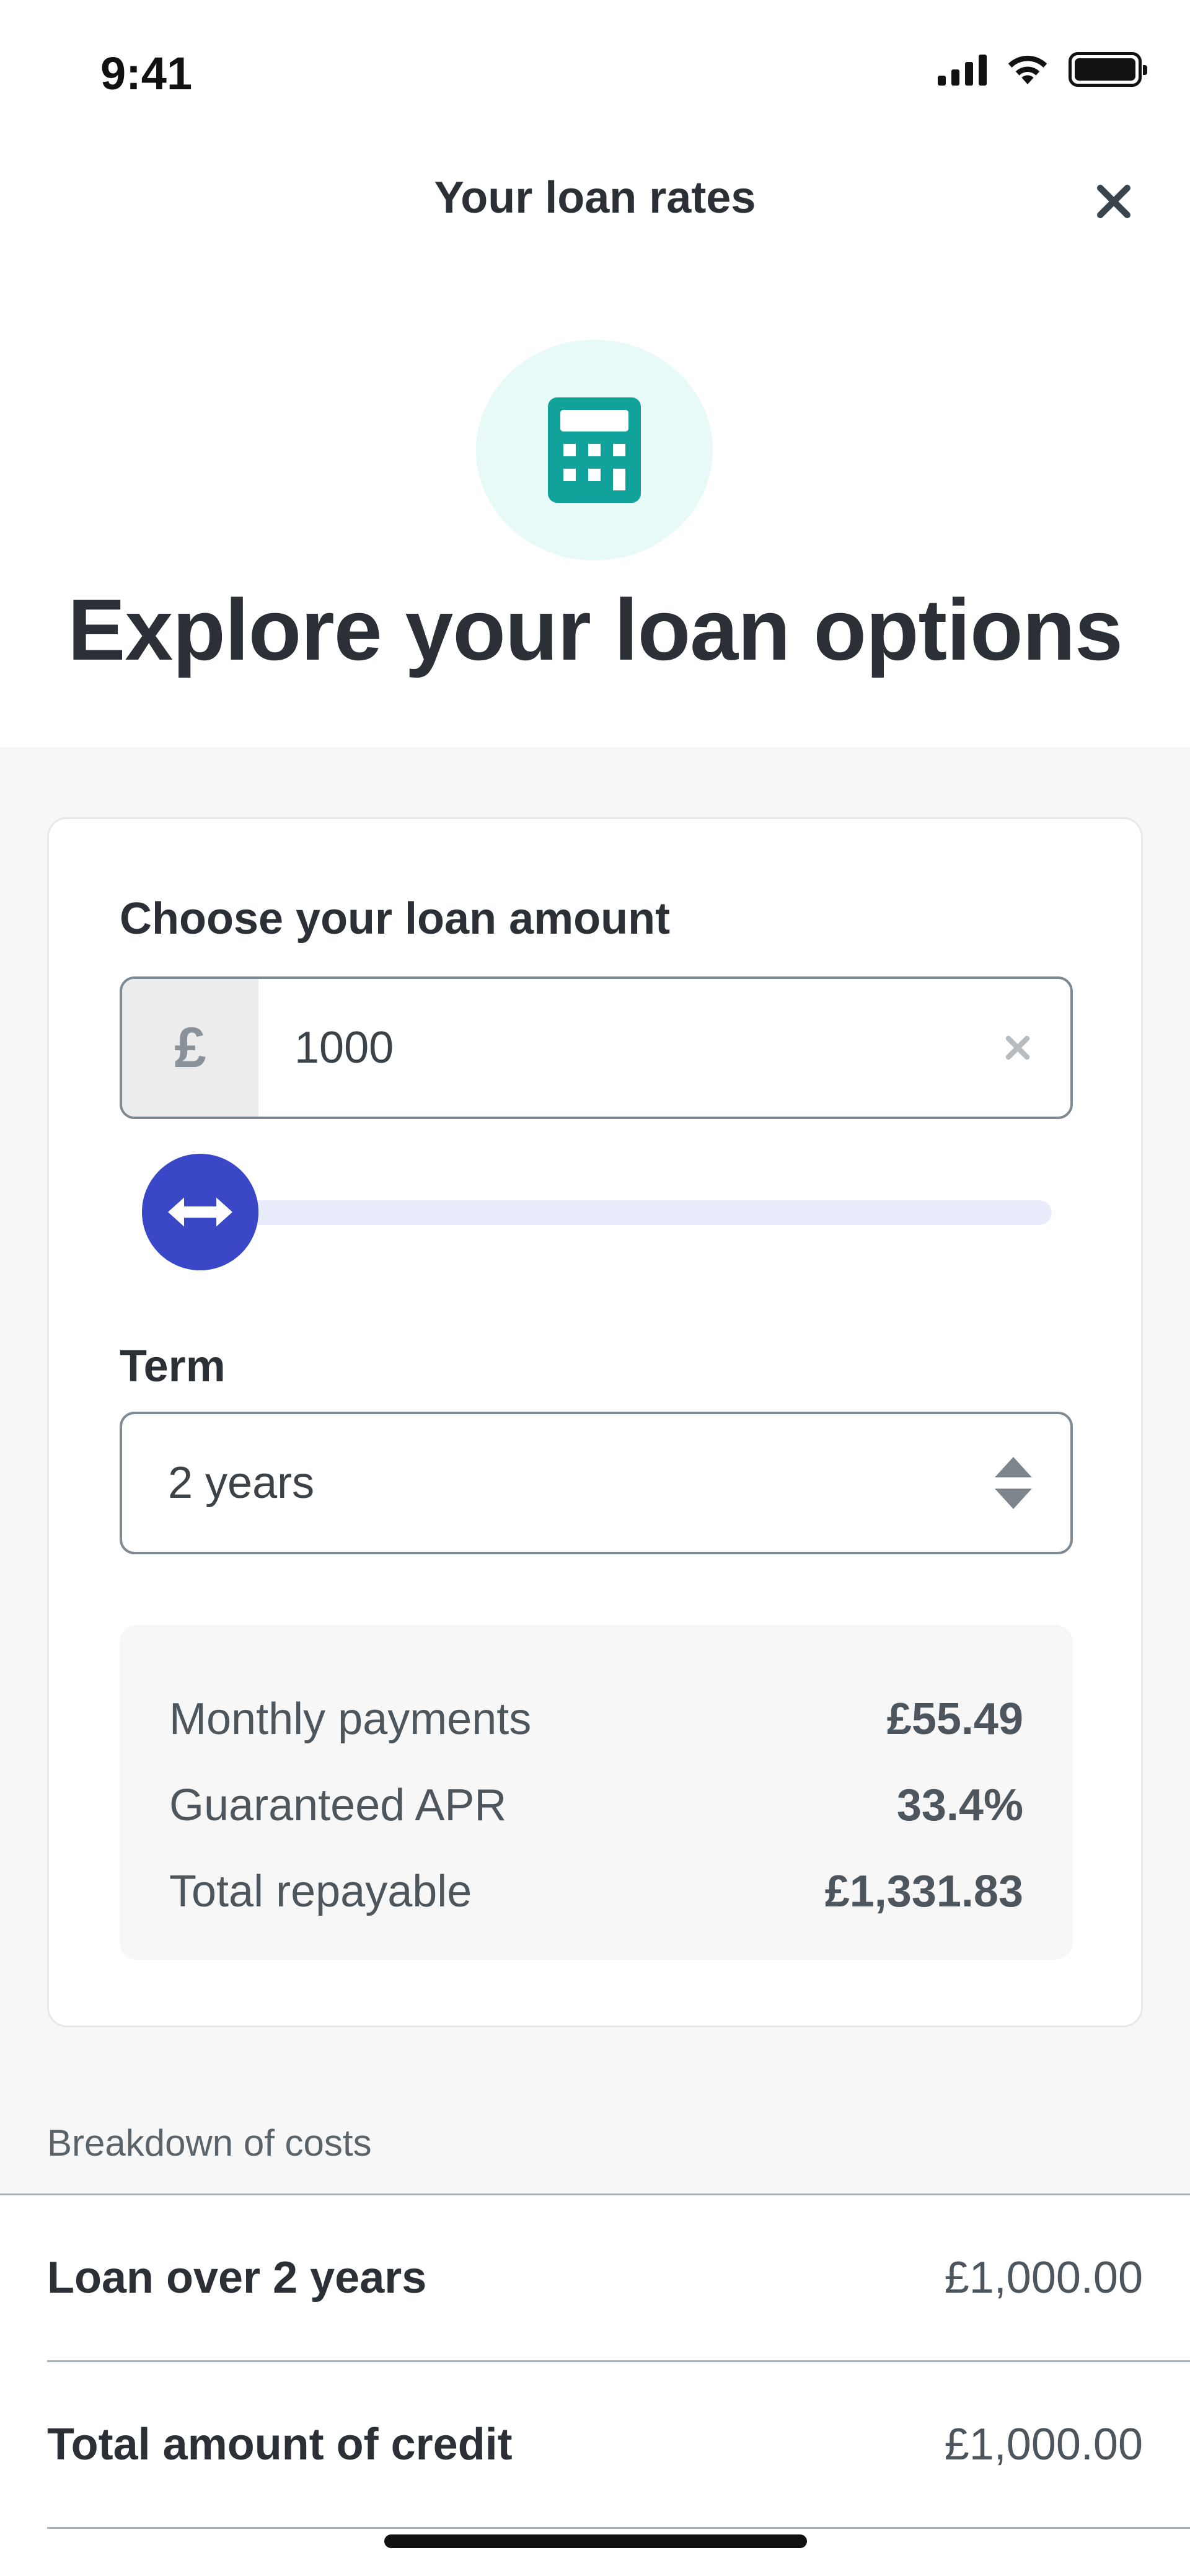  What do you see at coordinates (350, 1719) in the screenshot?
I see `summary-label: Monthly payments` at bounding box center [350, 1719].